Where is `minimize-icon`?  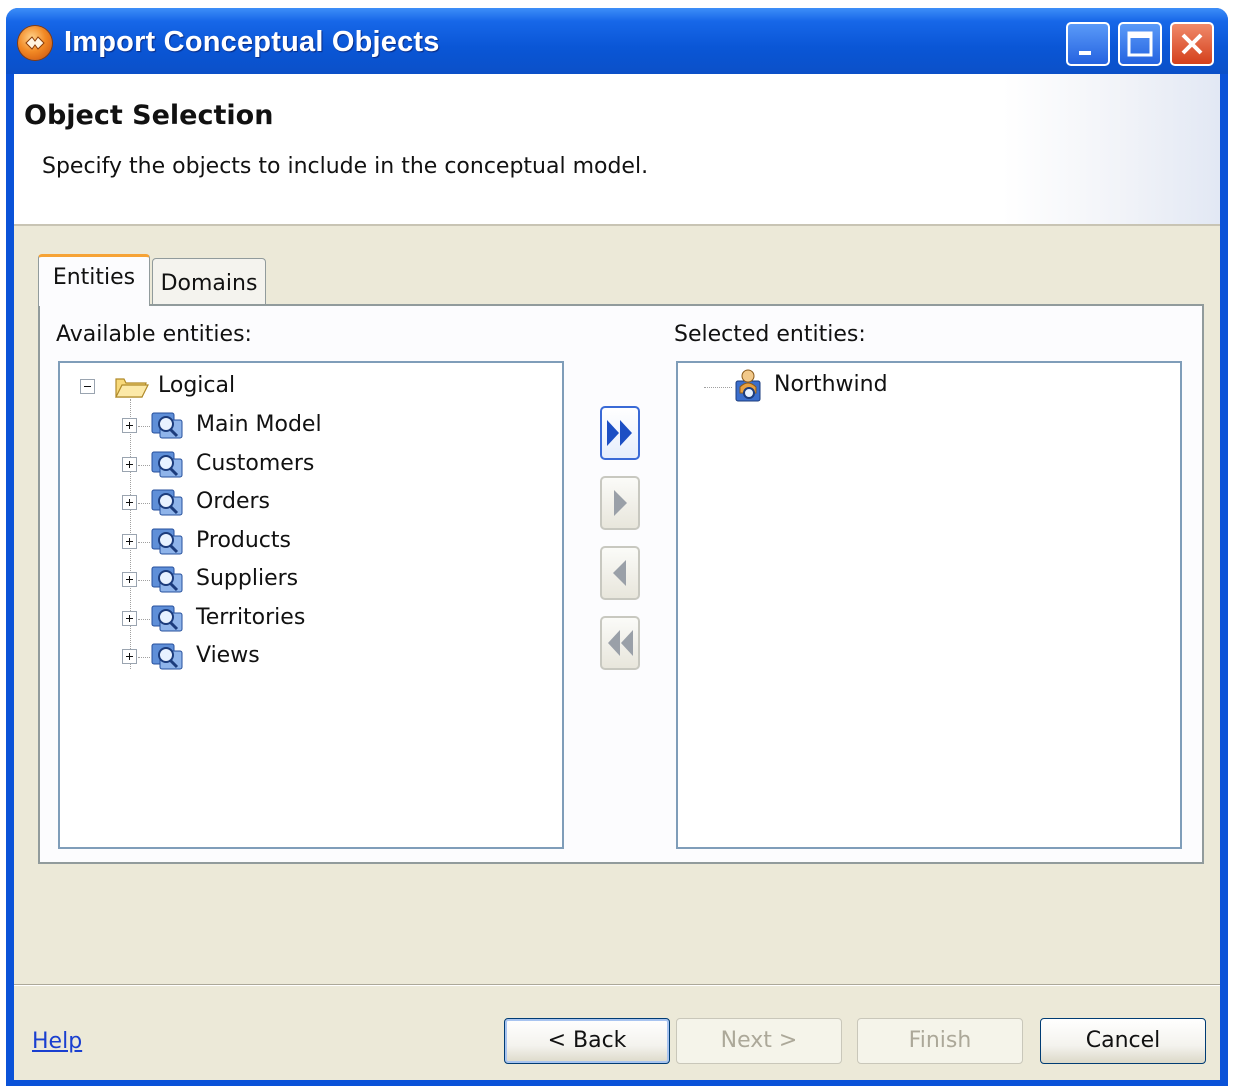
minimize-icon is located at coordinates (1085, 53).